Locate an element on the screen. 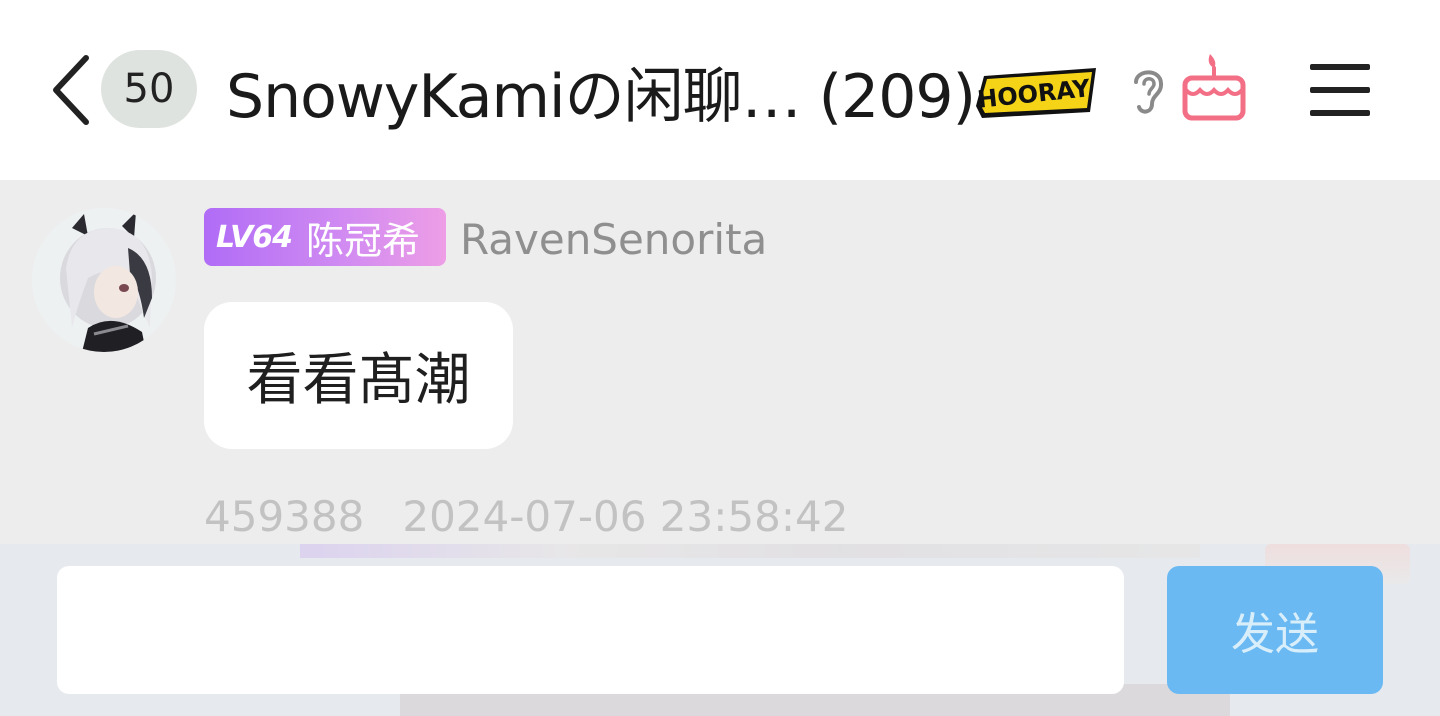 This screenshot has height=716, width=1440. unread-count-badge: 50 is located at coordinates (149, 89).